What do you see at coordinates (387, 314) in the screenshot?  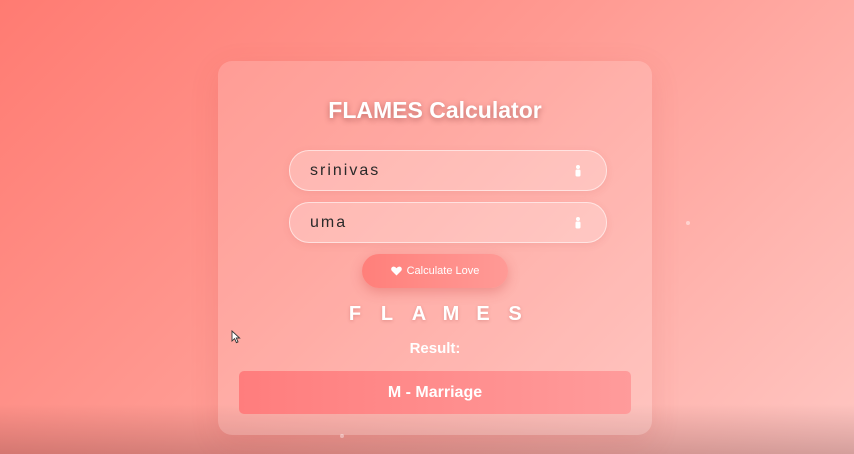 I see `flames-letter: L` at bounding box center [387, 314].